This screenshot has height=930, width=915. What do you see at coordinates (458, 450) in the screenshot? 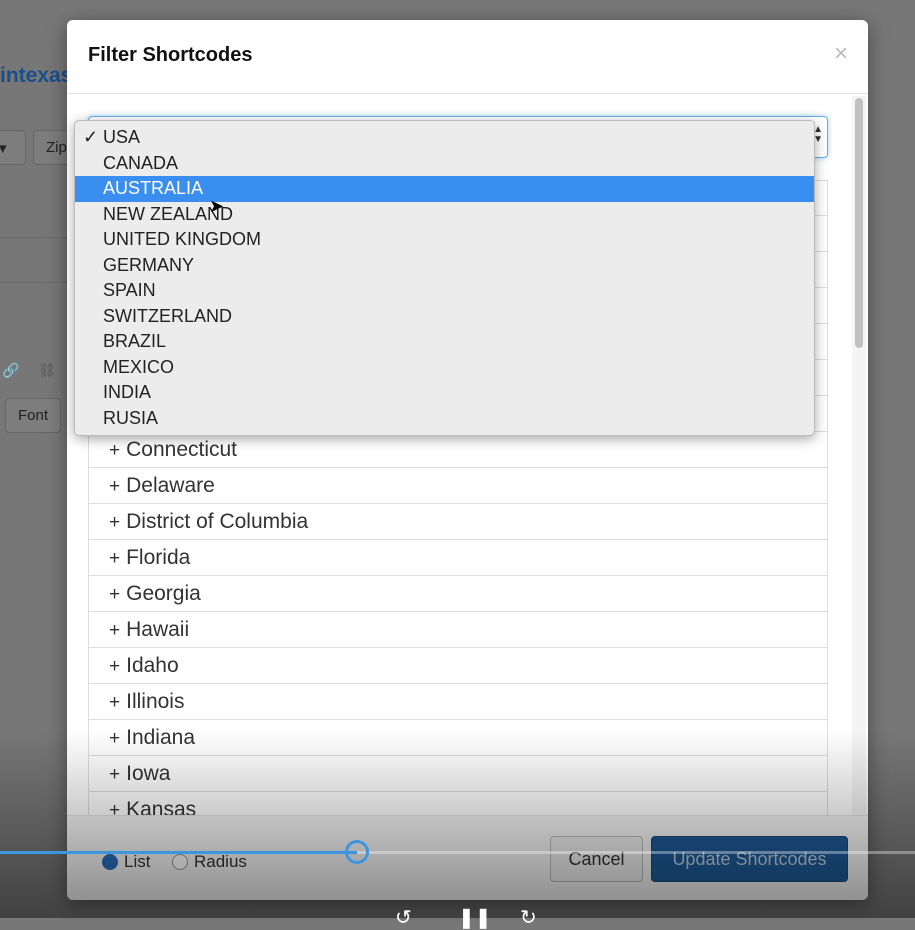
I see `state-row: + Connecticut` at bounding box center [458, 450].